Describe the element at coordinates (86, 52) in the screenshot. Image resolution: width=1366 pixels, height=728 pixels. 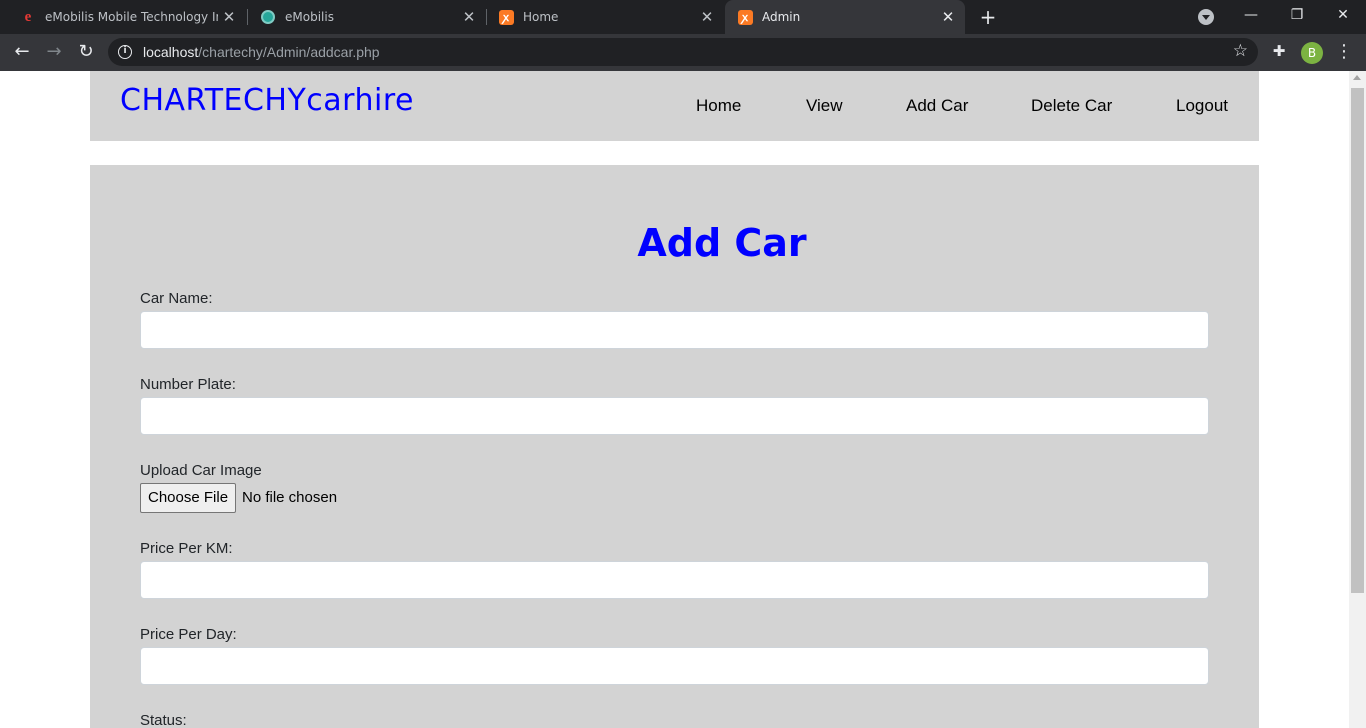
I see `reload-icon: ↻` at that location.